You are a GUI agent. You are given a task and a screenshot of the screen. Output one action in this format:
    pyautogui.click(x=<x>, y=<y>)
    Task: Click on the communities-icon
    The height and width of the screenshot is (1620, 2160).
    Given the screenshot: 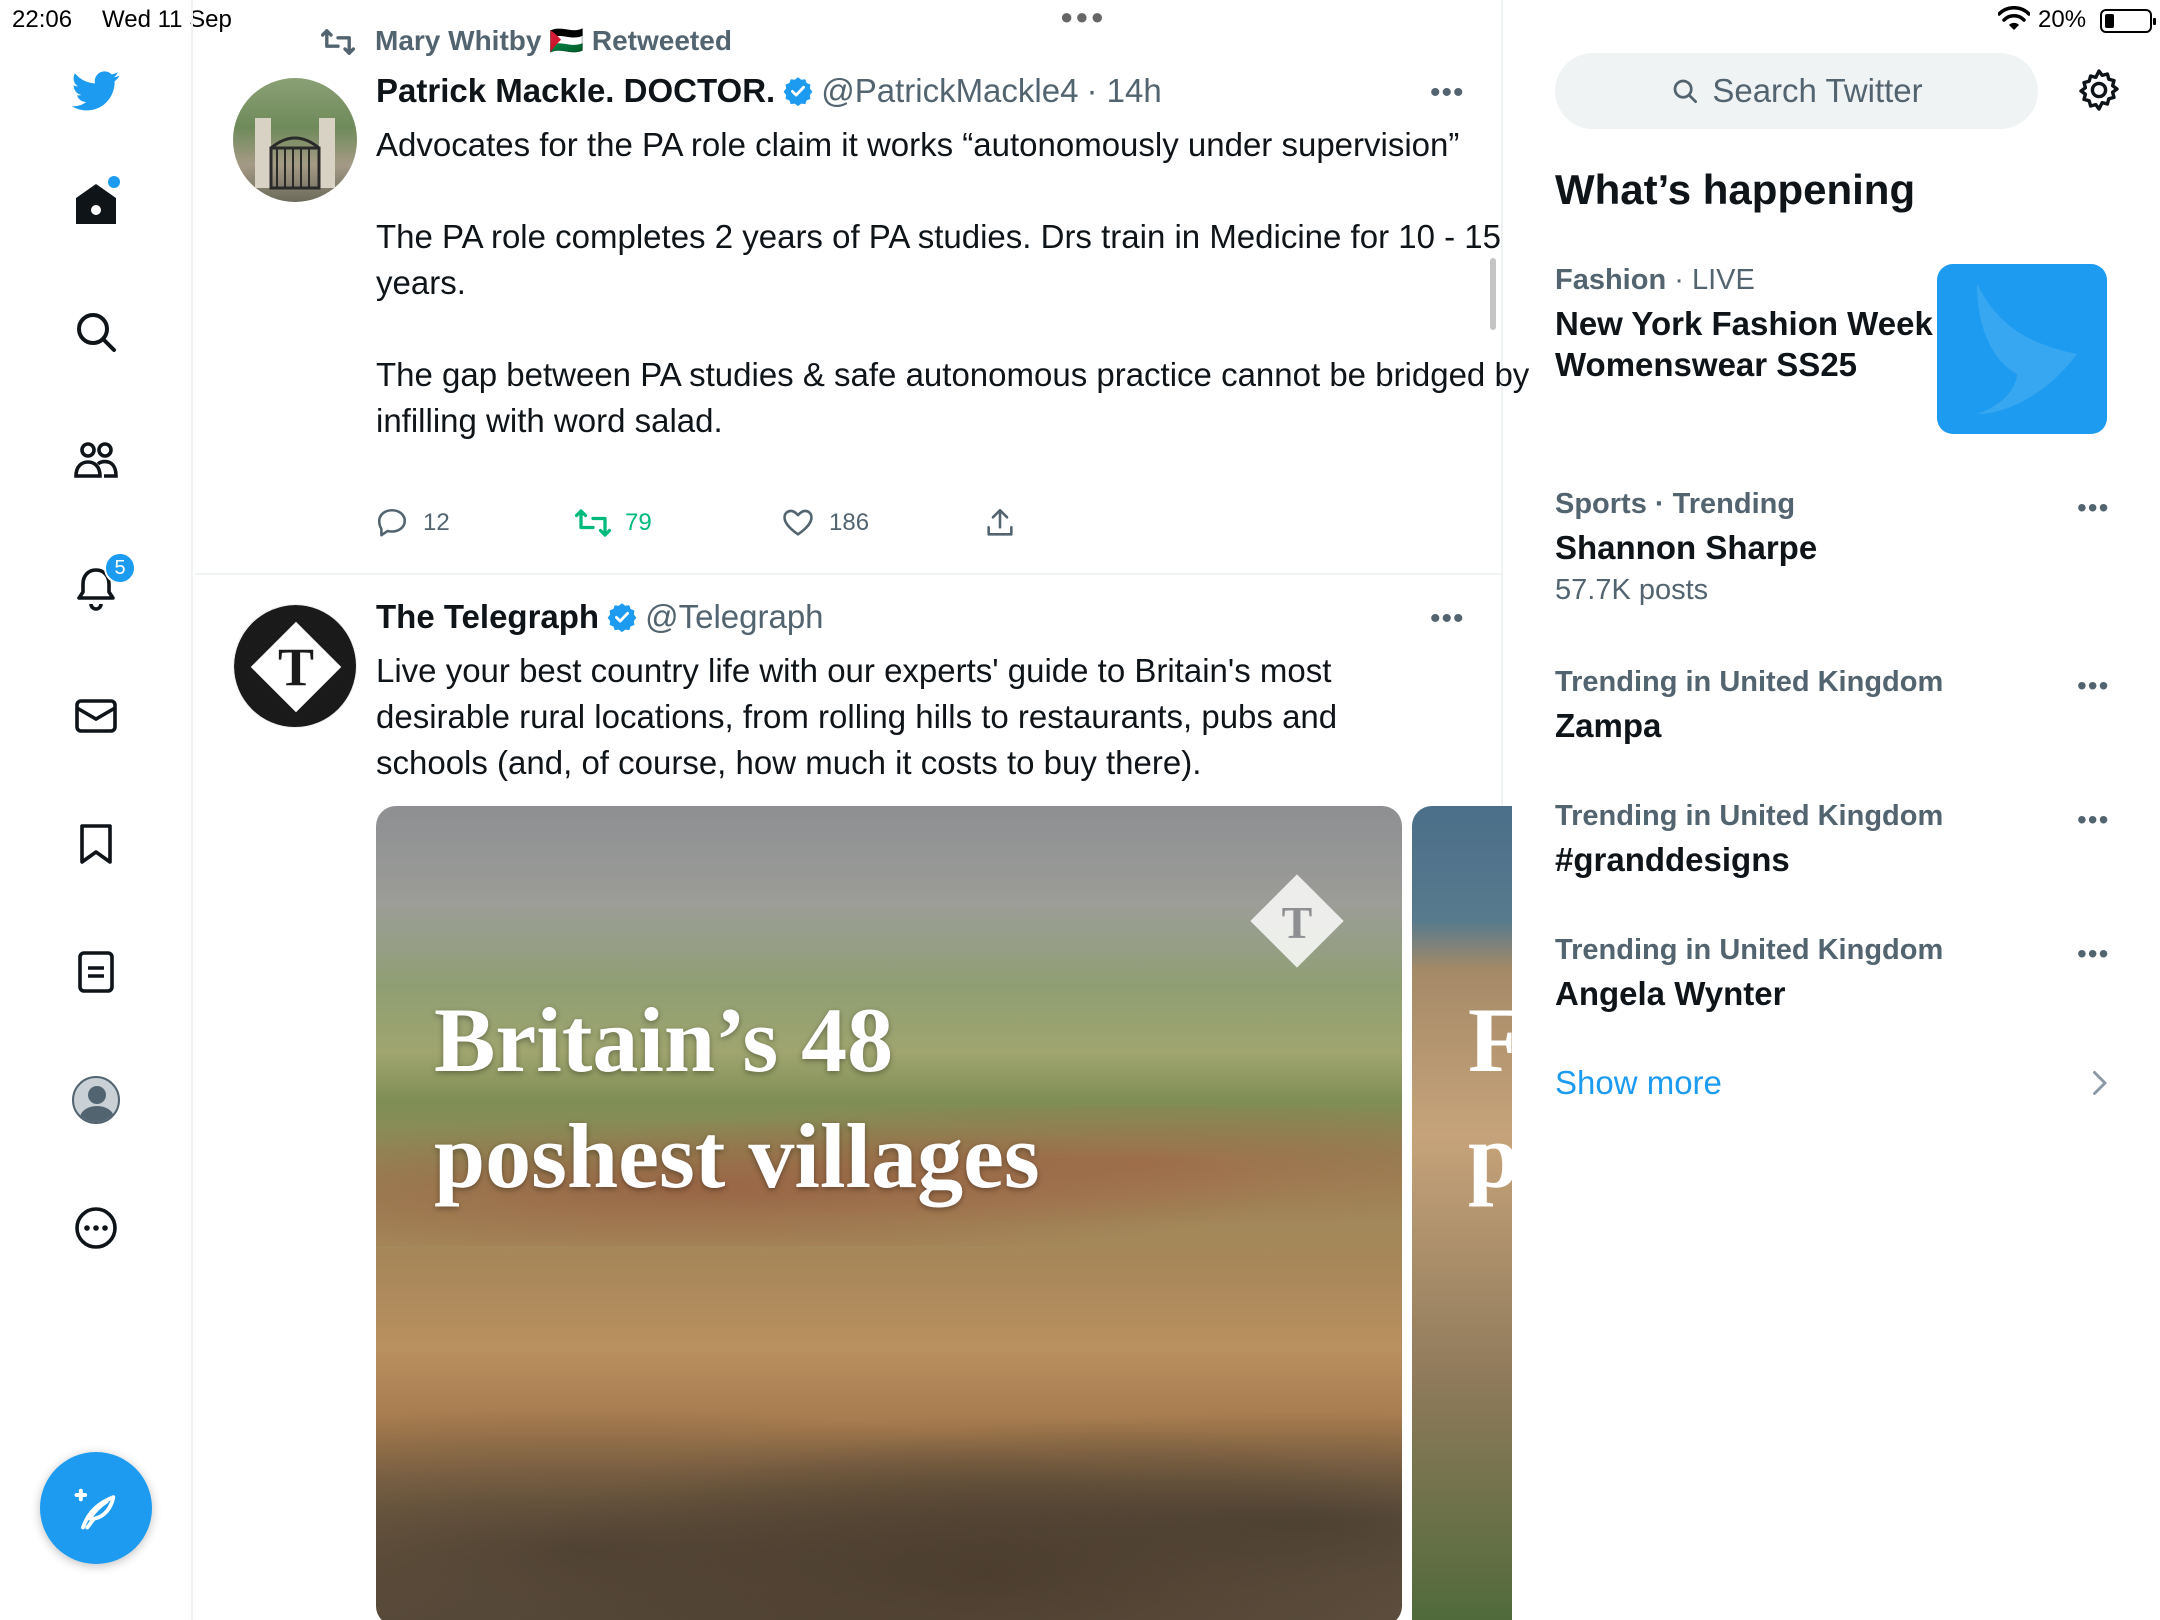 What is the action you would take?
    pyautogui.click(x=96, y=460)
    